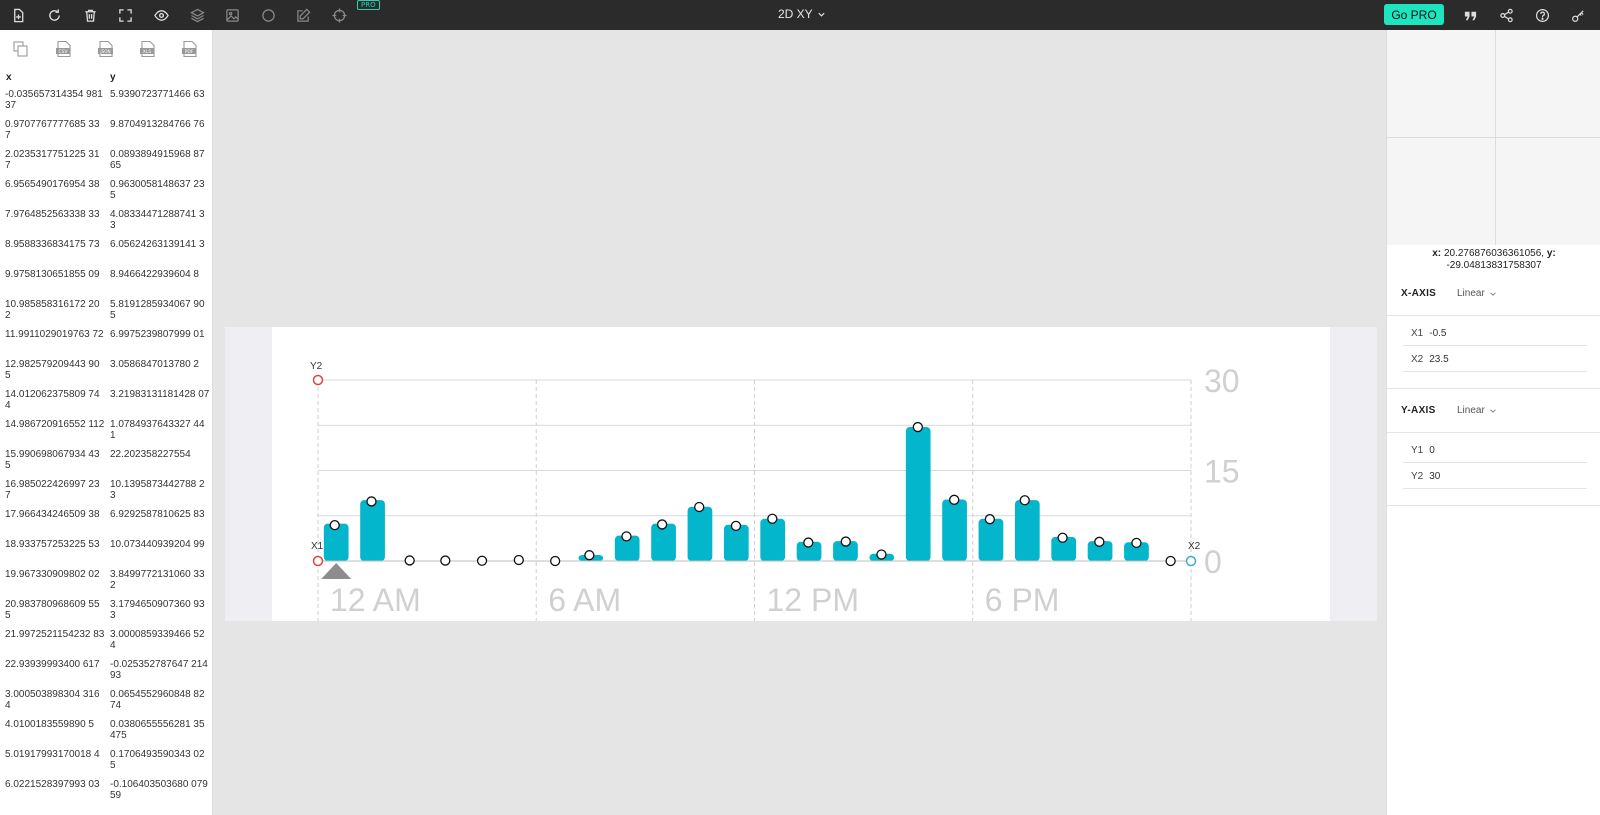 The width and height of the screenshot is (1600, 815). Describe the element at coordinates (802, 14) in the screenshot. I see `mode-selector: 2D XY` at that location.